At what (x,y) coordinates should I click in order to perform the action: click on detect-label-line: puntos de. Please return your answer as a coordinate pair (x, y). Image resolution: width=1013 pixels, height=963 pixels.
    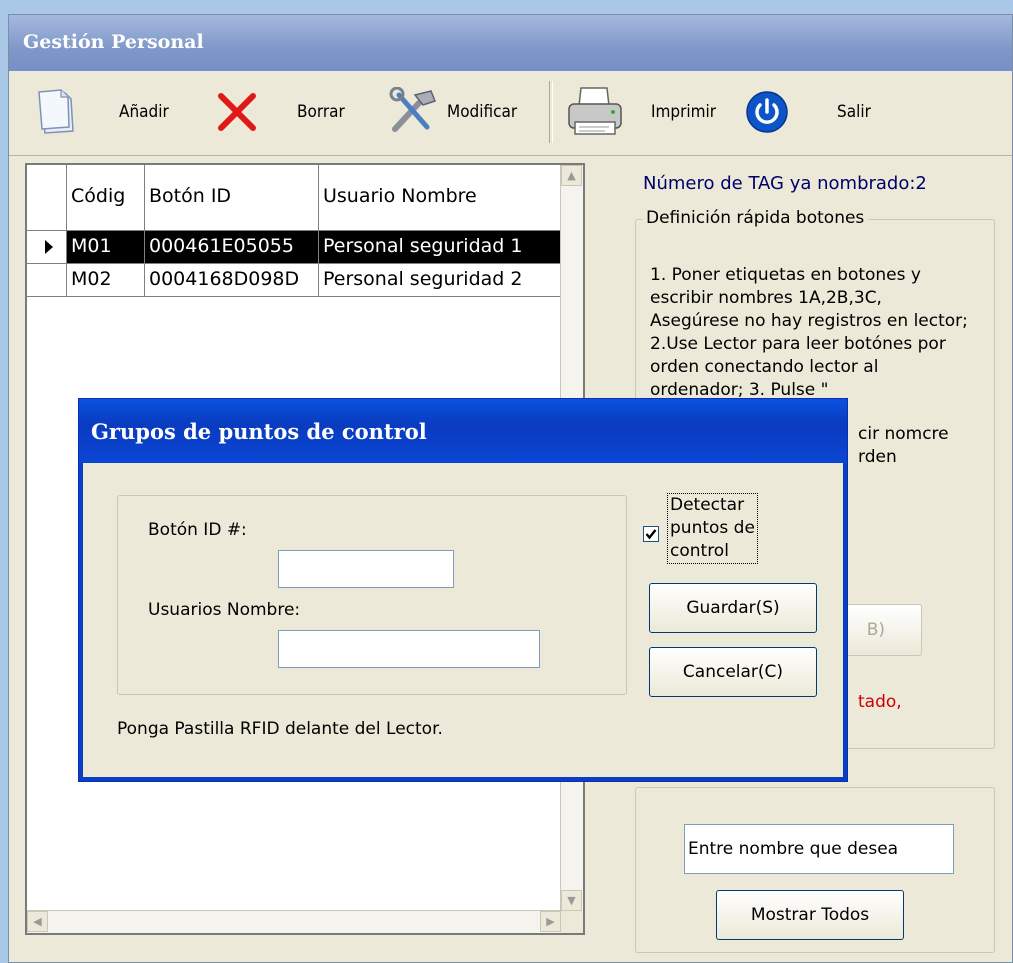
    Looking at the image, I should click on (712, 528).